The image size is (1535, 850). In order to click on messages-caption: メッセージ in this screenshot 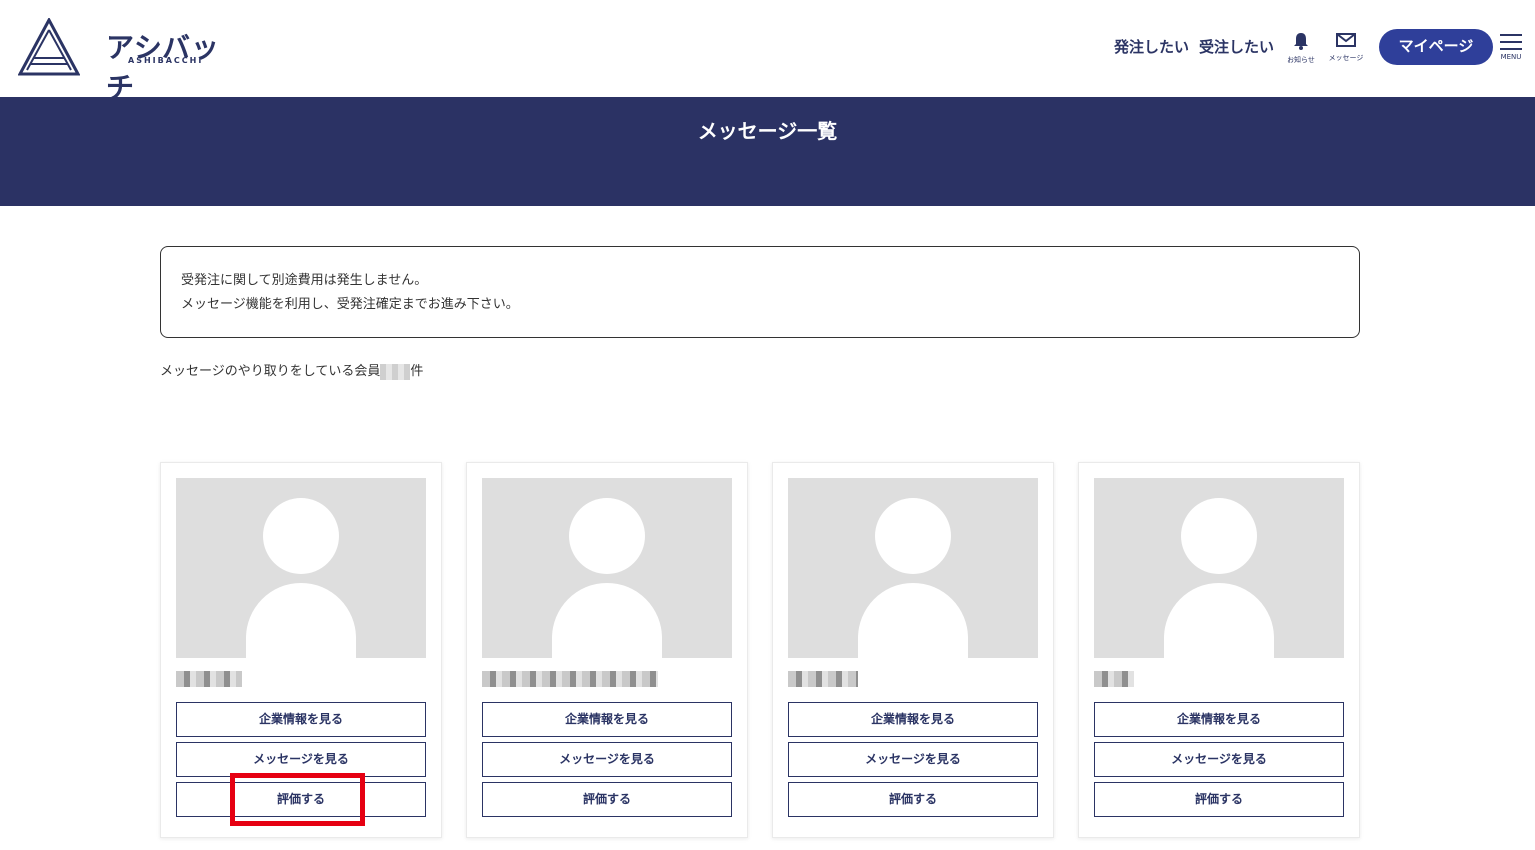, I will do `click(1346, 58)`.